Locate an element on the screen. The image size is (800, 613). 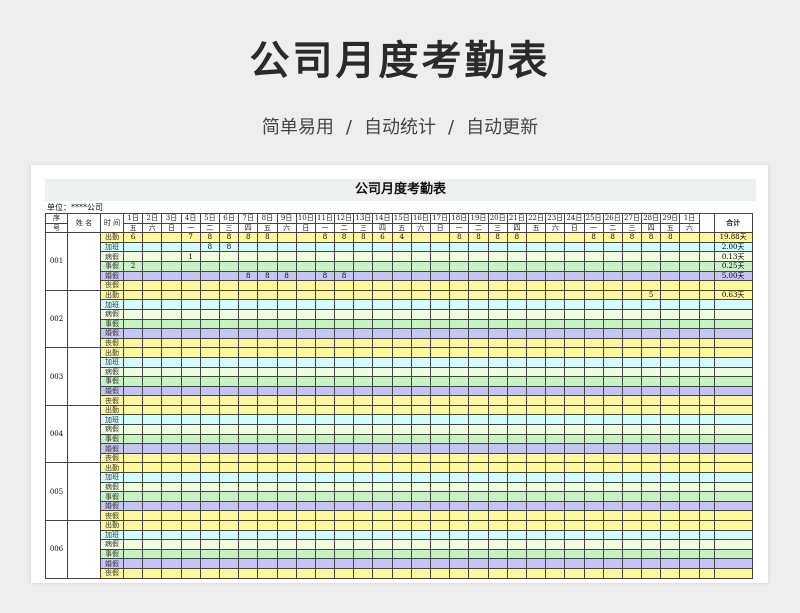
day-header: 10日 is located at coordinates (305, 218).